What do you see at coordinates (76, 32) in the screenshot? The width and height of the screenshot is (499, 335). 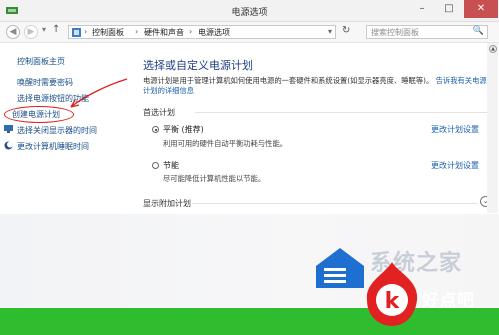 I see `control-panel-icon` at bounding box center [76, 32].